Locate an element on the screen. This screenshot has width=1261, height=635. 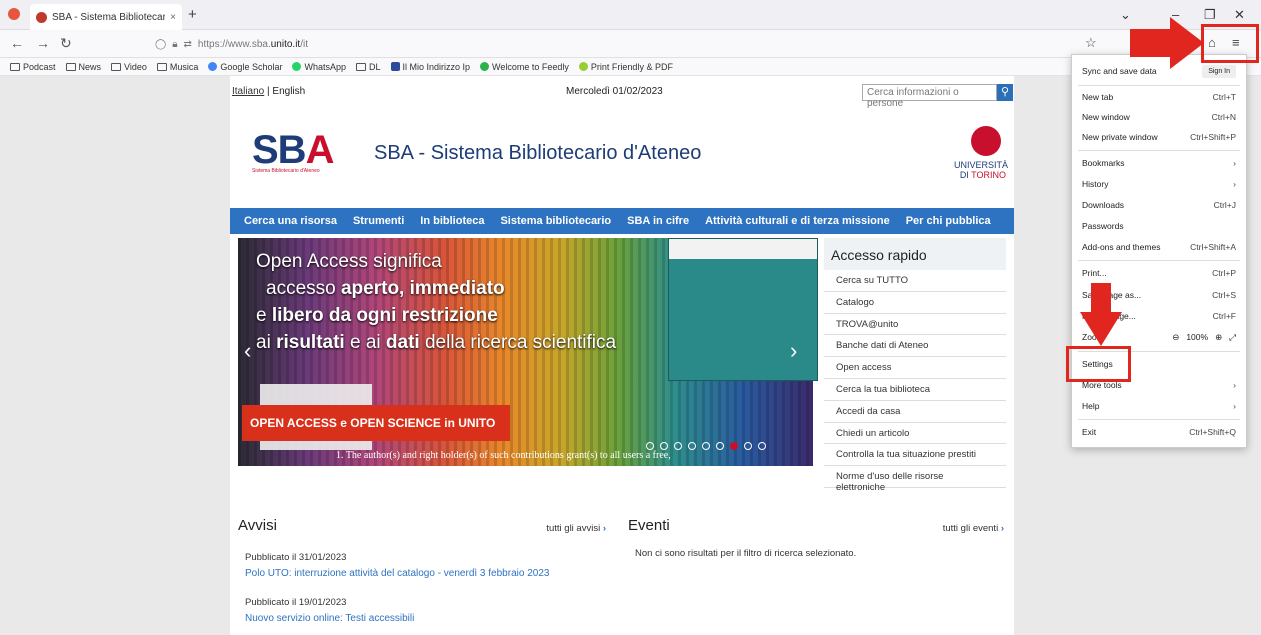
bookmark-podcast: Podcast is located at coordinates (33, 67).